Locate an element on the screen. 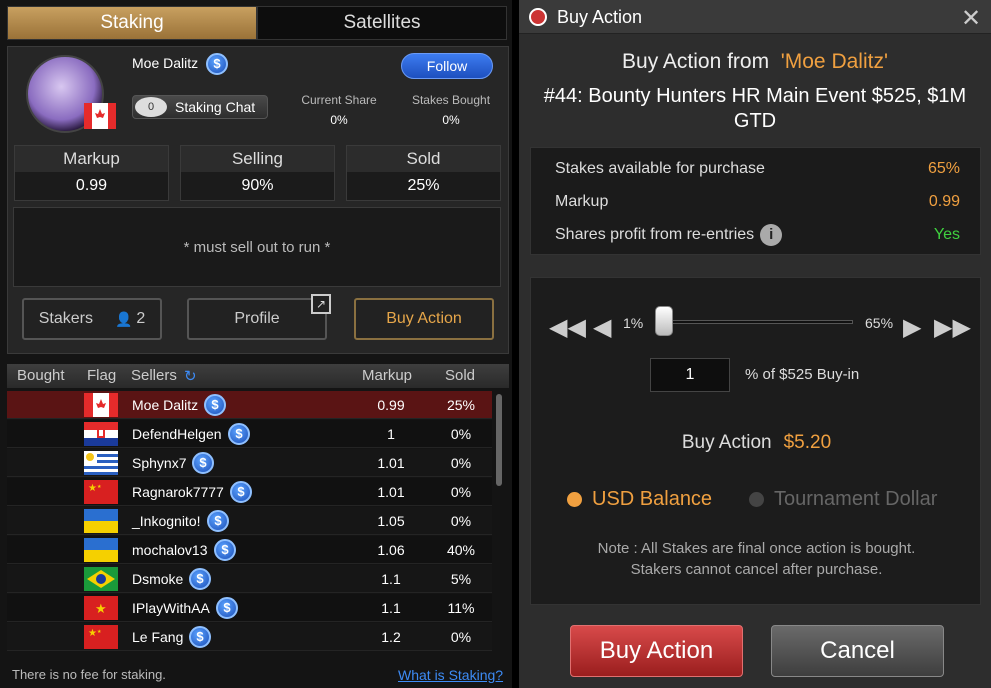  info-icon: i is located at coordinates (771, 235).